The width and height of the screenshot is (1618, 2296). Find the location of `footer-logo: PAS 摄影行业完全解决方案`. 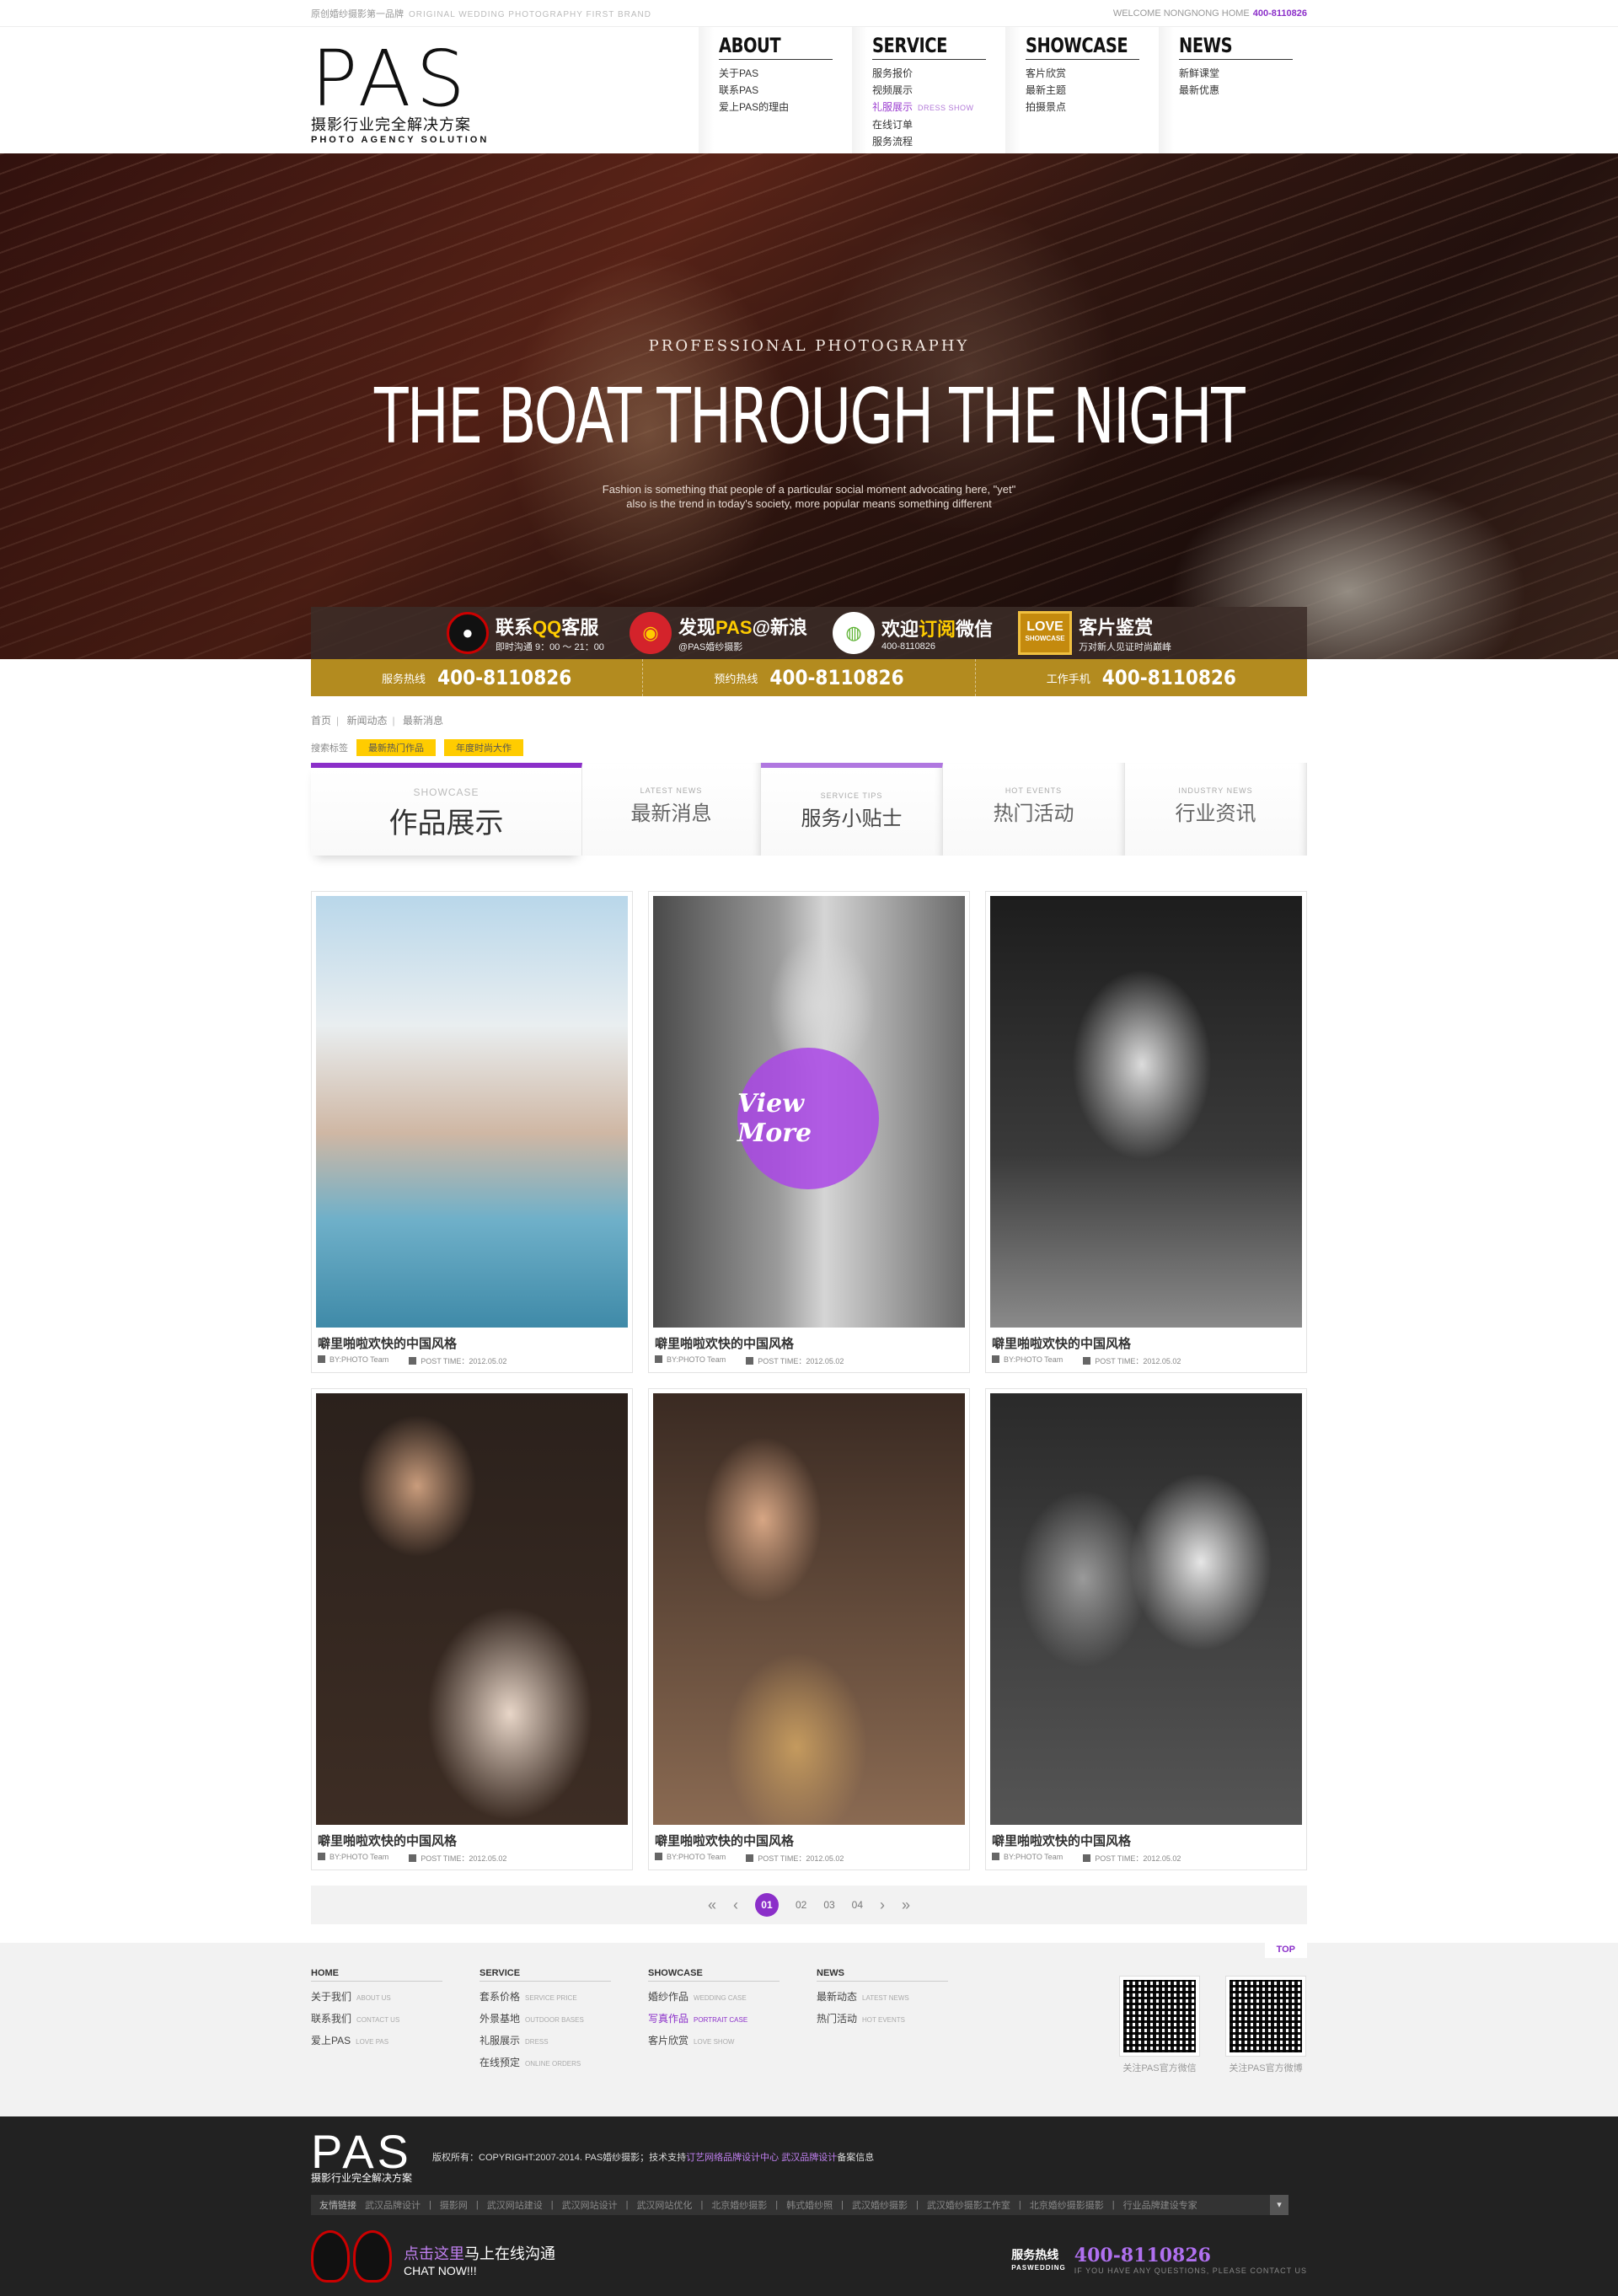

footer-logo: PAS 摄影行业完全解决方案 is located at coordinates (361, 2156).